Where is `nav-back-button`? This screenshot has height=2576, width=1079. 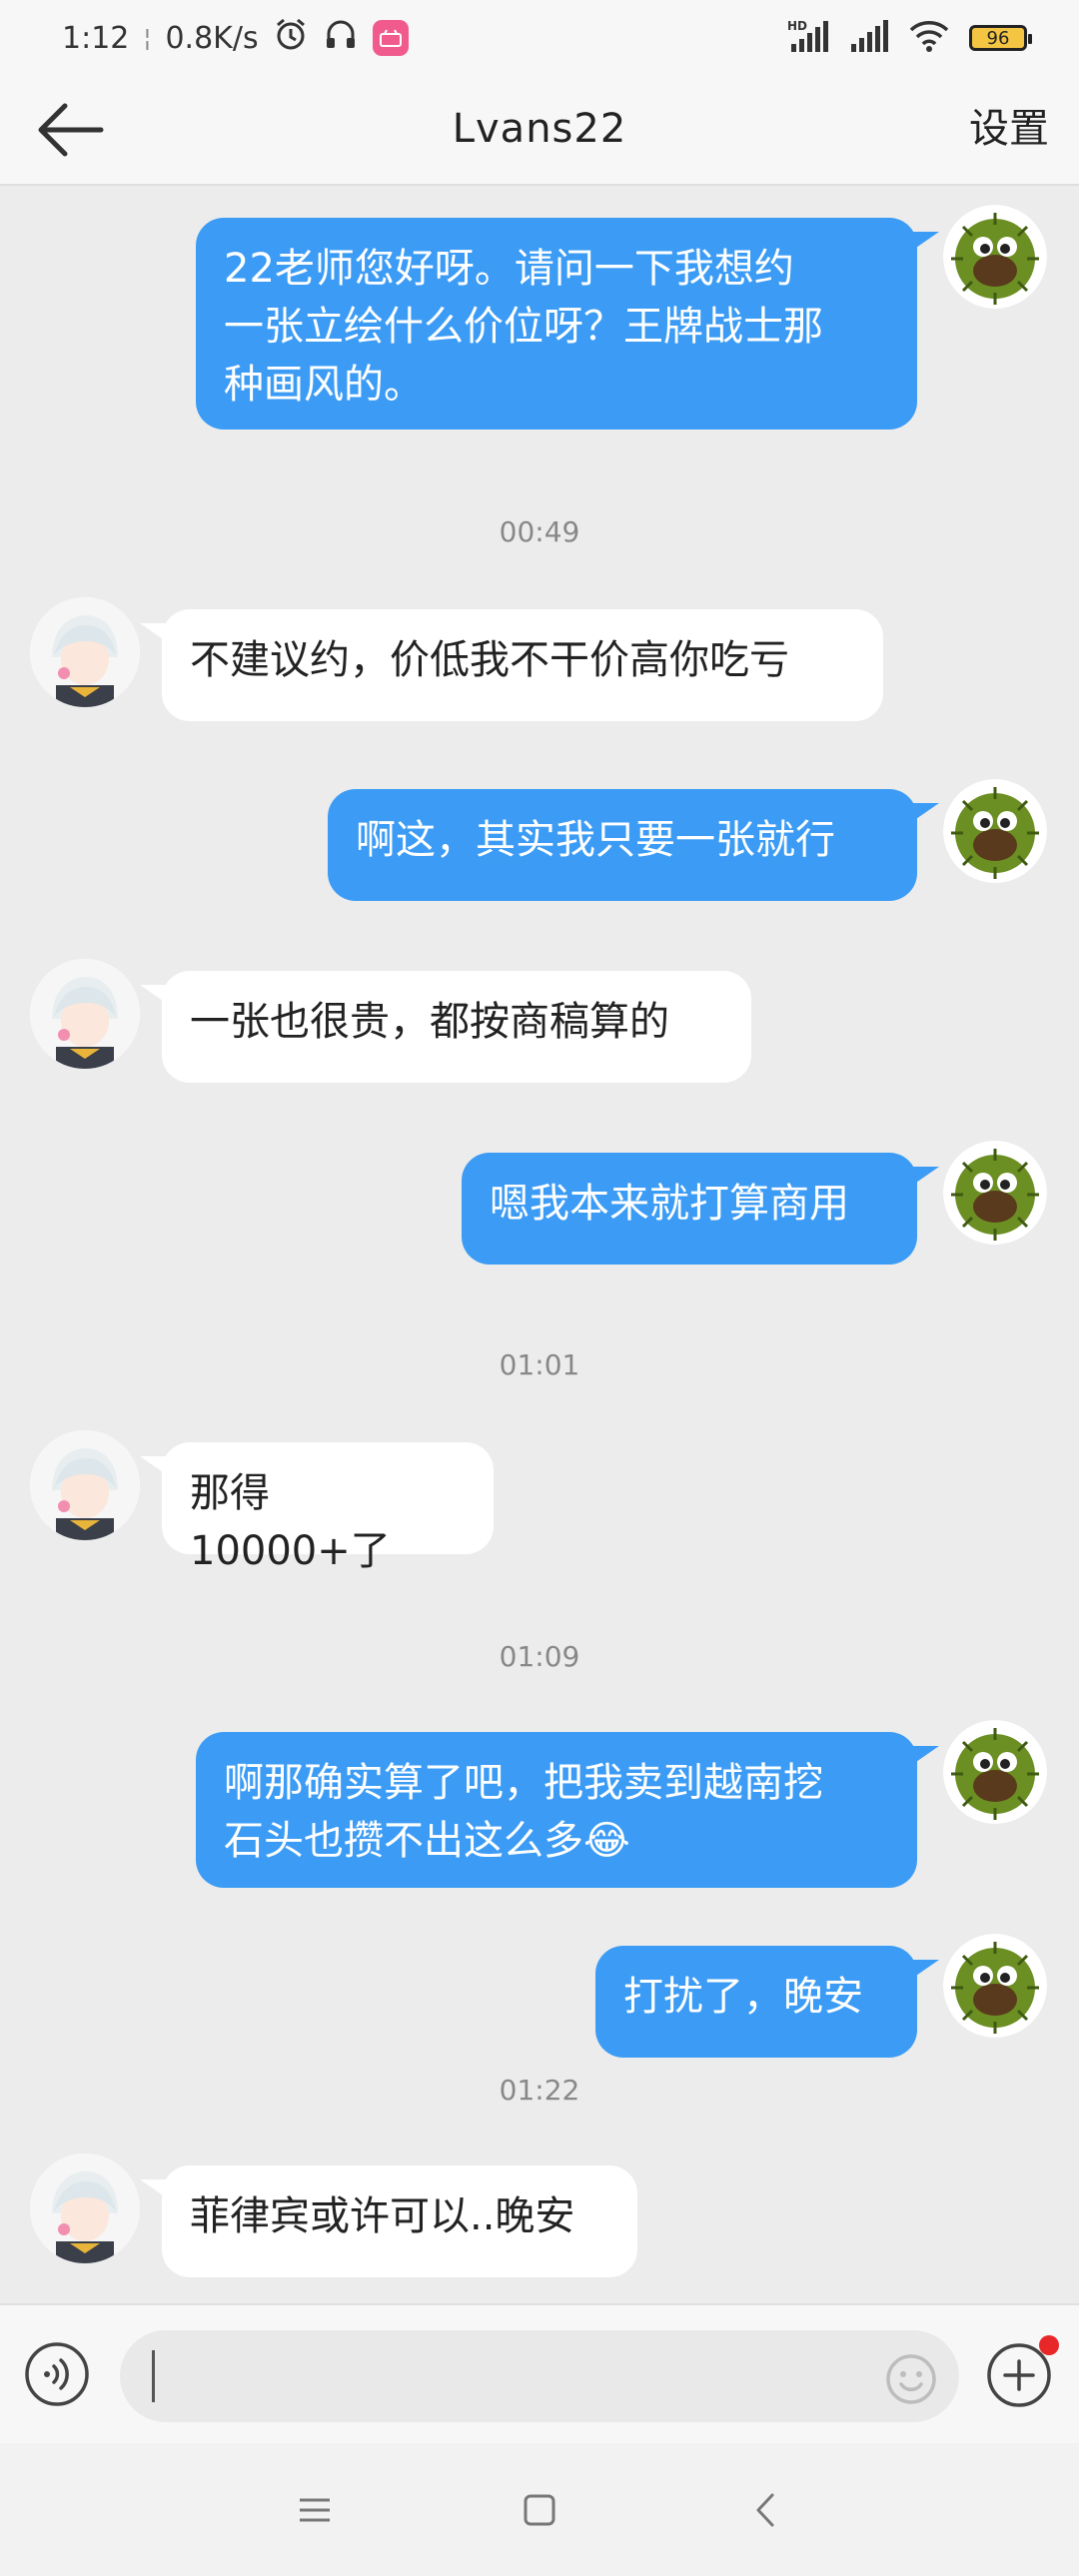 nav-back-button is located at coordinates (766, 2510).